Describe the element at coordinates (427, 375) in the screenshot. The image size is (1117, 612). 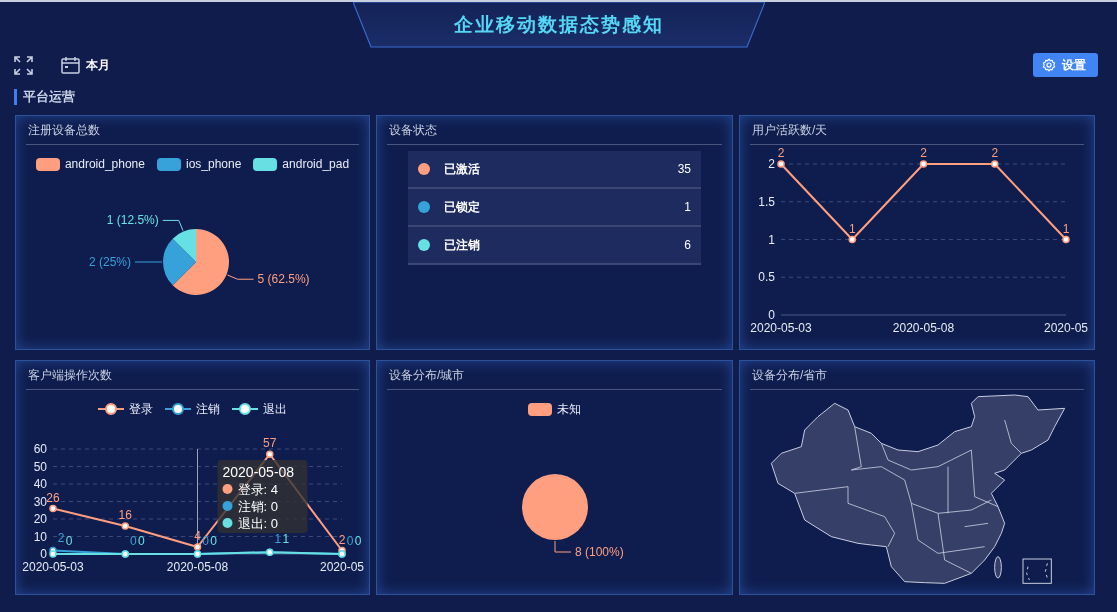
I see `panel-title: 设备分布/城市` at that location.